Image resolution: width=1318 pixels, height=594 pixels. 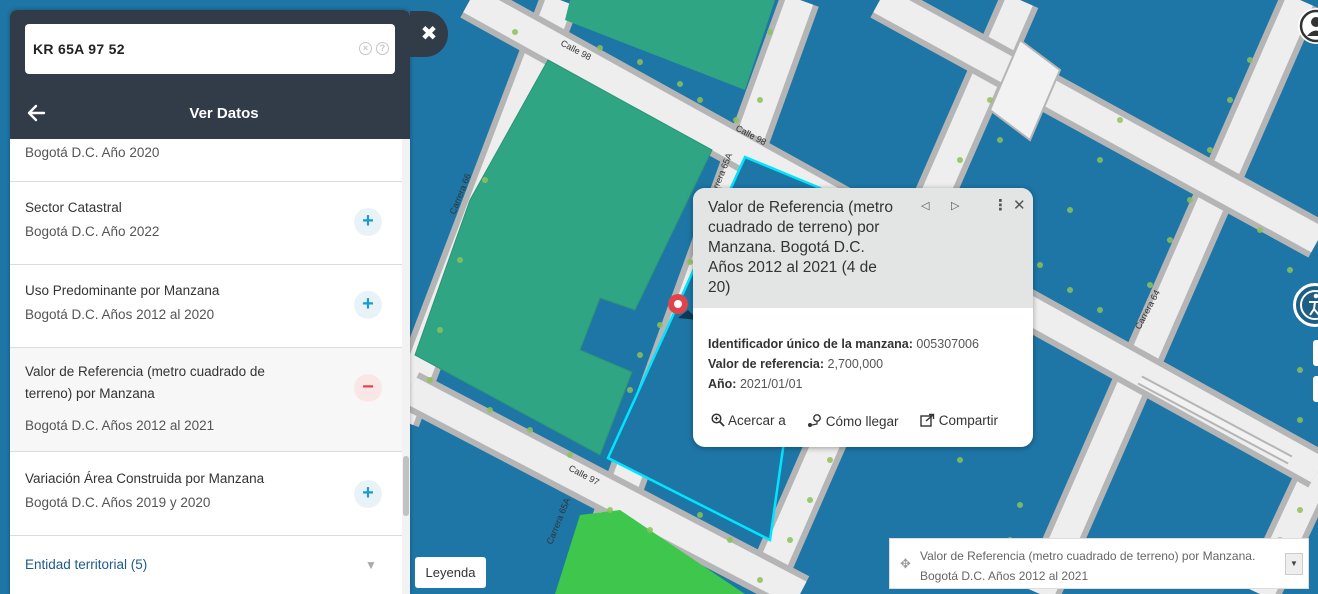 What do you see at coordinates (927, 420) in the screenshot?
I see `share-icon` at bounding box center [927, 420].